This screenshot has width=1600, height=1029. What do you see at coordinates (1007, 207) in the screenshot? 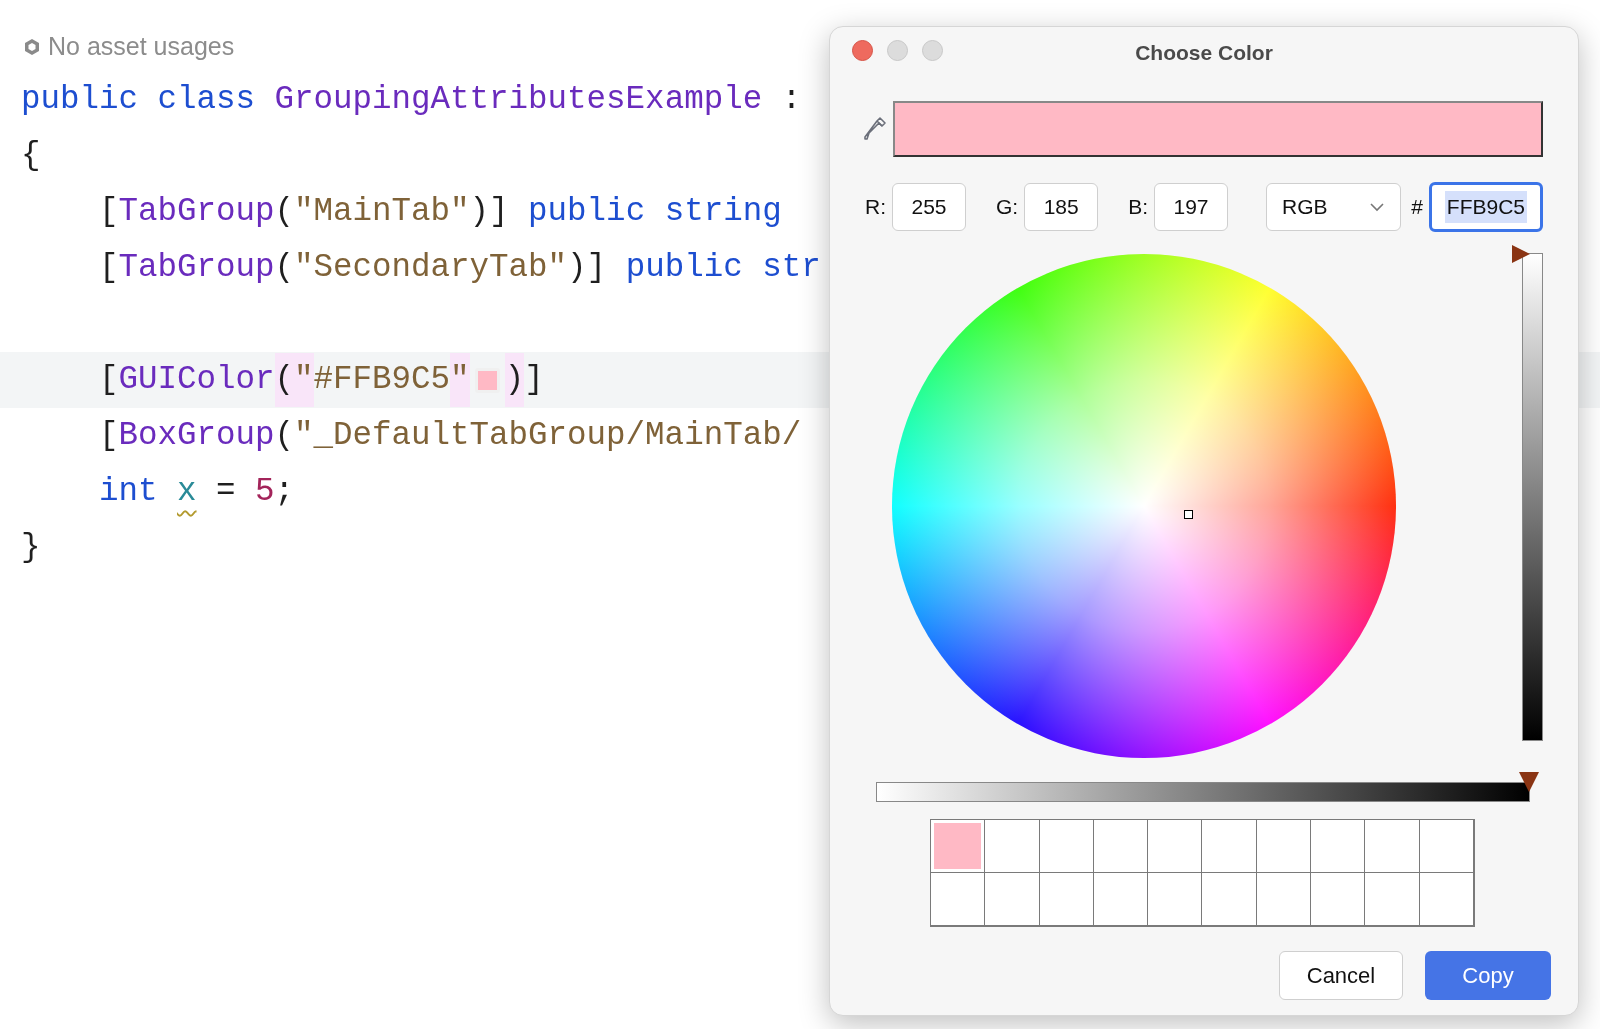
I see `channel-label: G:` at bounding box center [1007, 207].